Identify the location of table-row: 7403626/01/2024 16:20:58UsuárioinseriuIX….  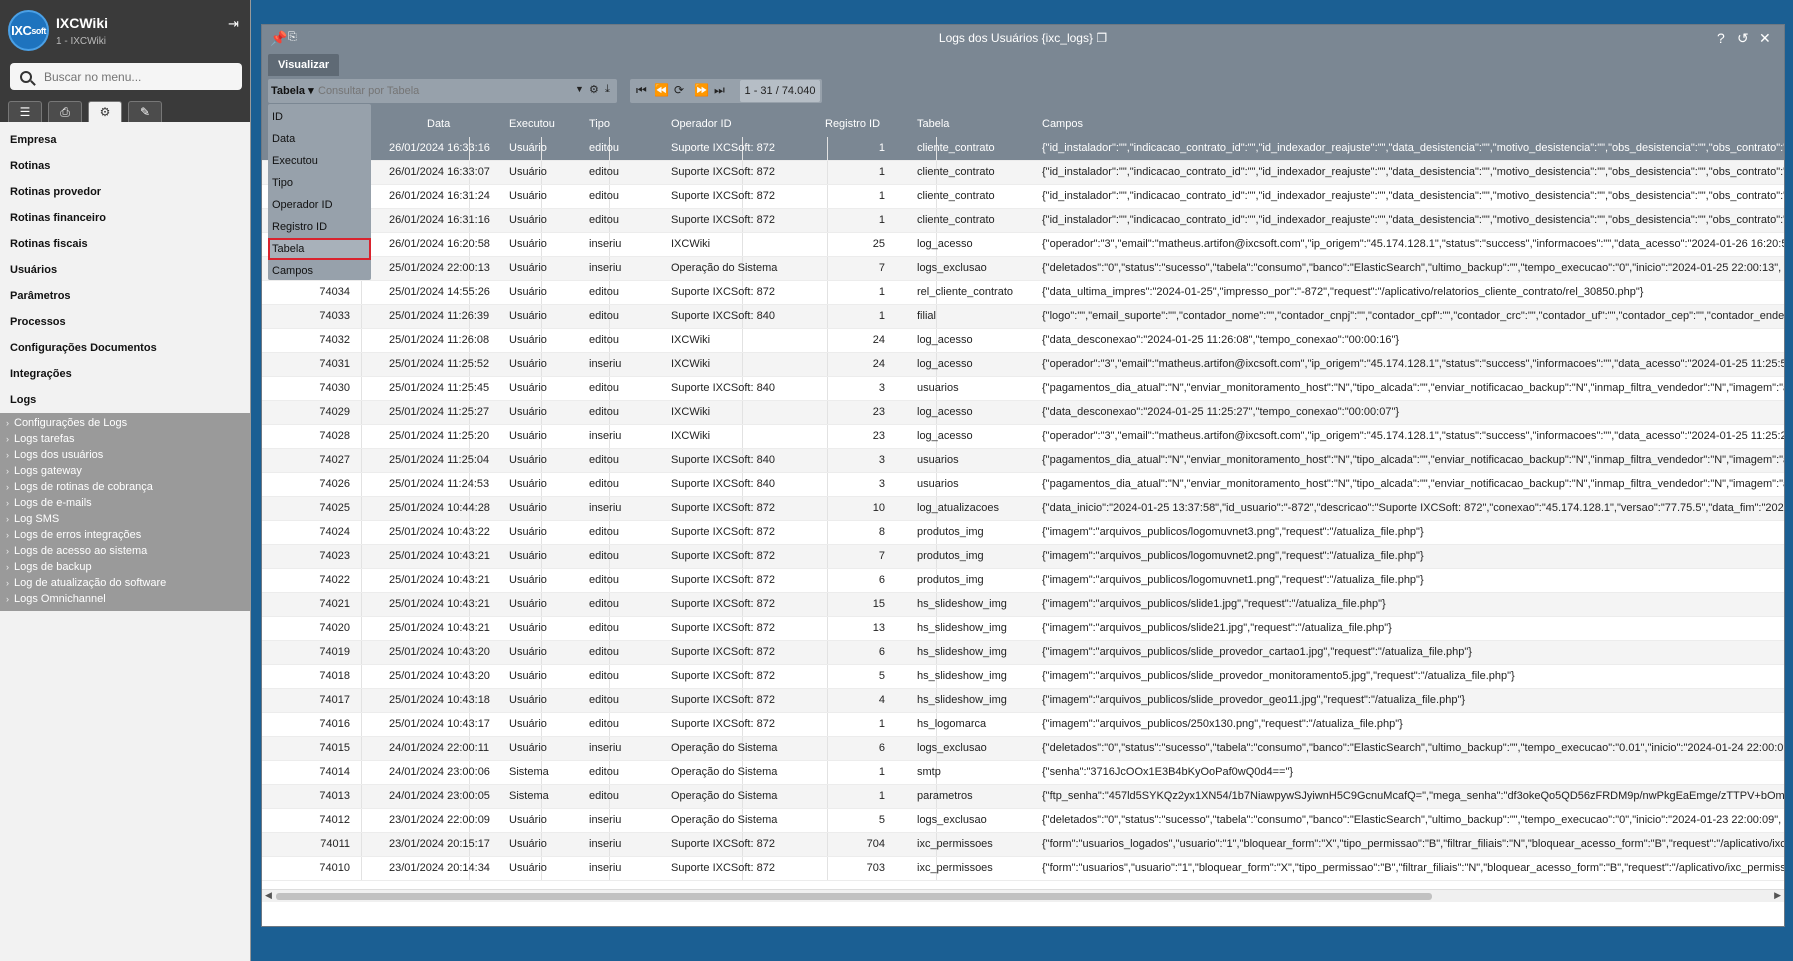
(1023, 245).